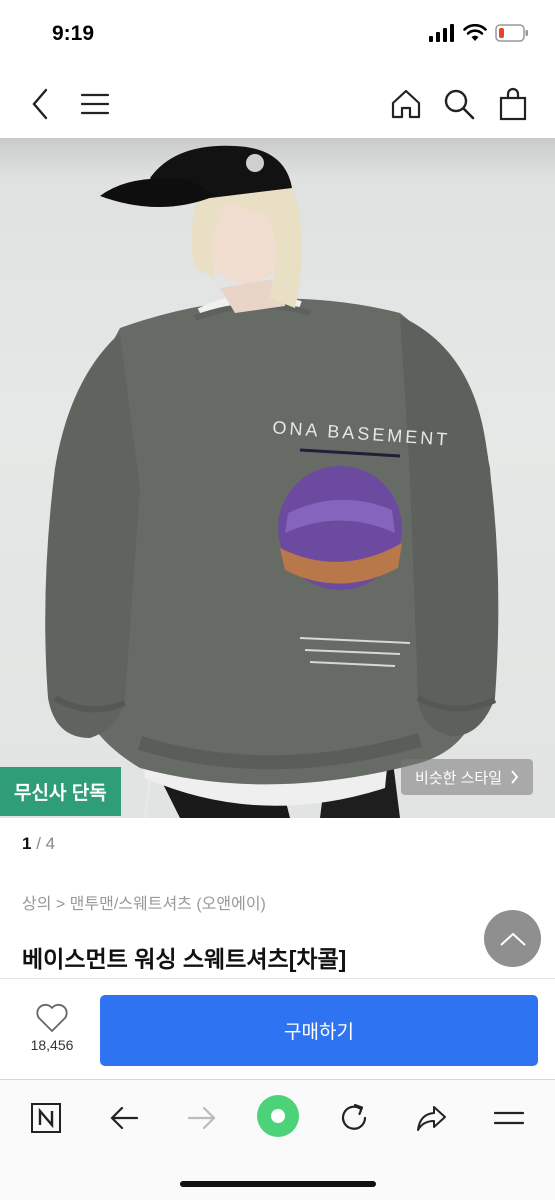 Image resolution: width=555 pixels, height=1200 pixels. I want to click on arrow-left-icon, so click(124, 1118).